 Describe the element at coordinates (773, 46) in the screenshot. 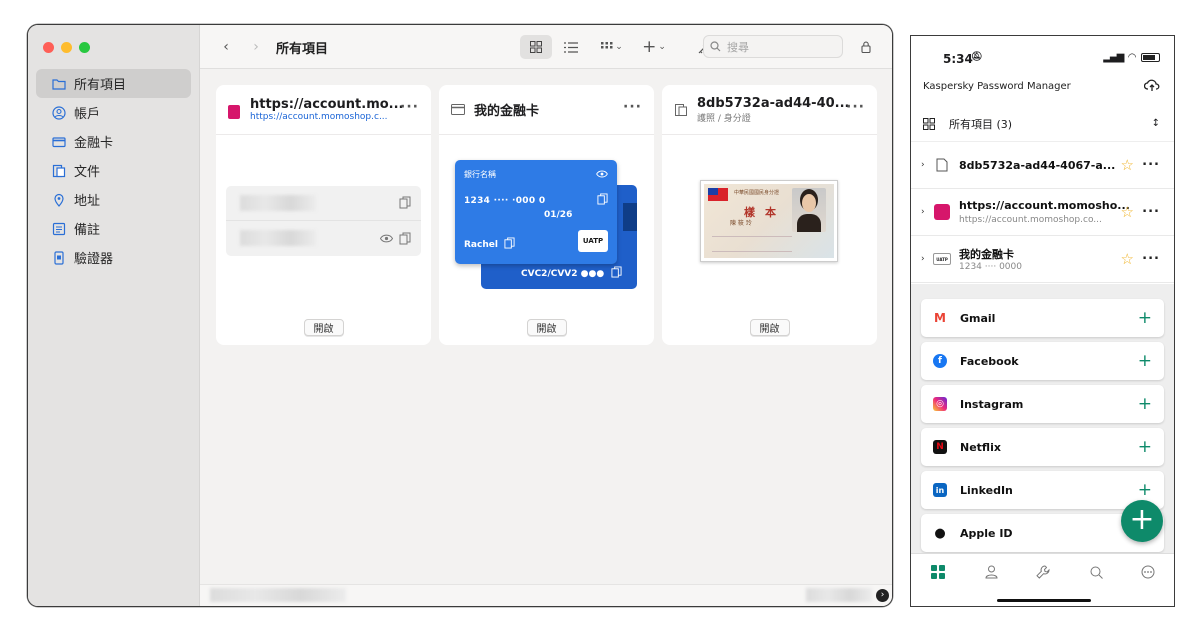

I see `search-input: 搜尋` at that location.